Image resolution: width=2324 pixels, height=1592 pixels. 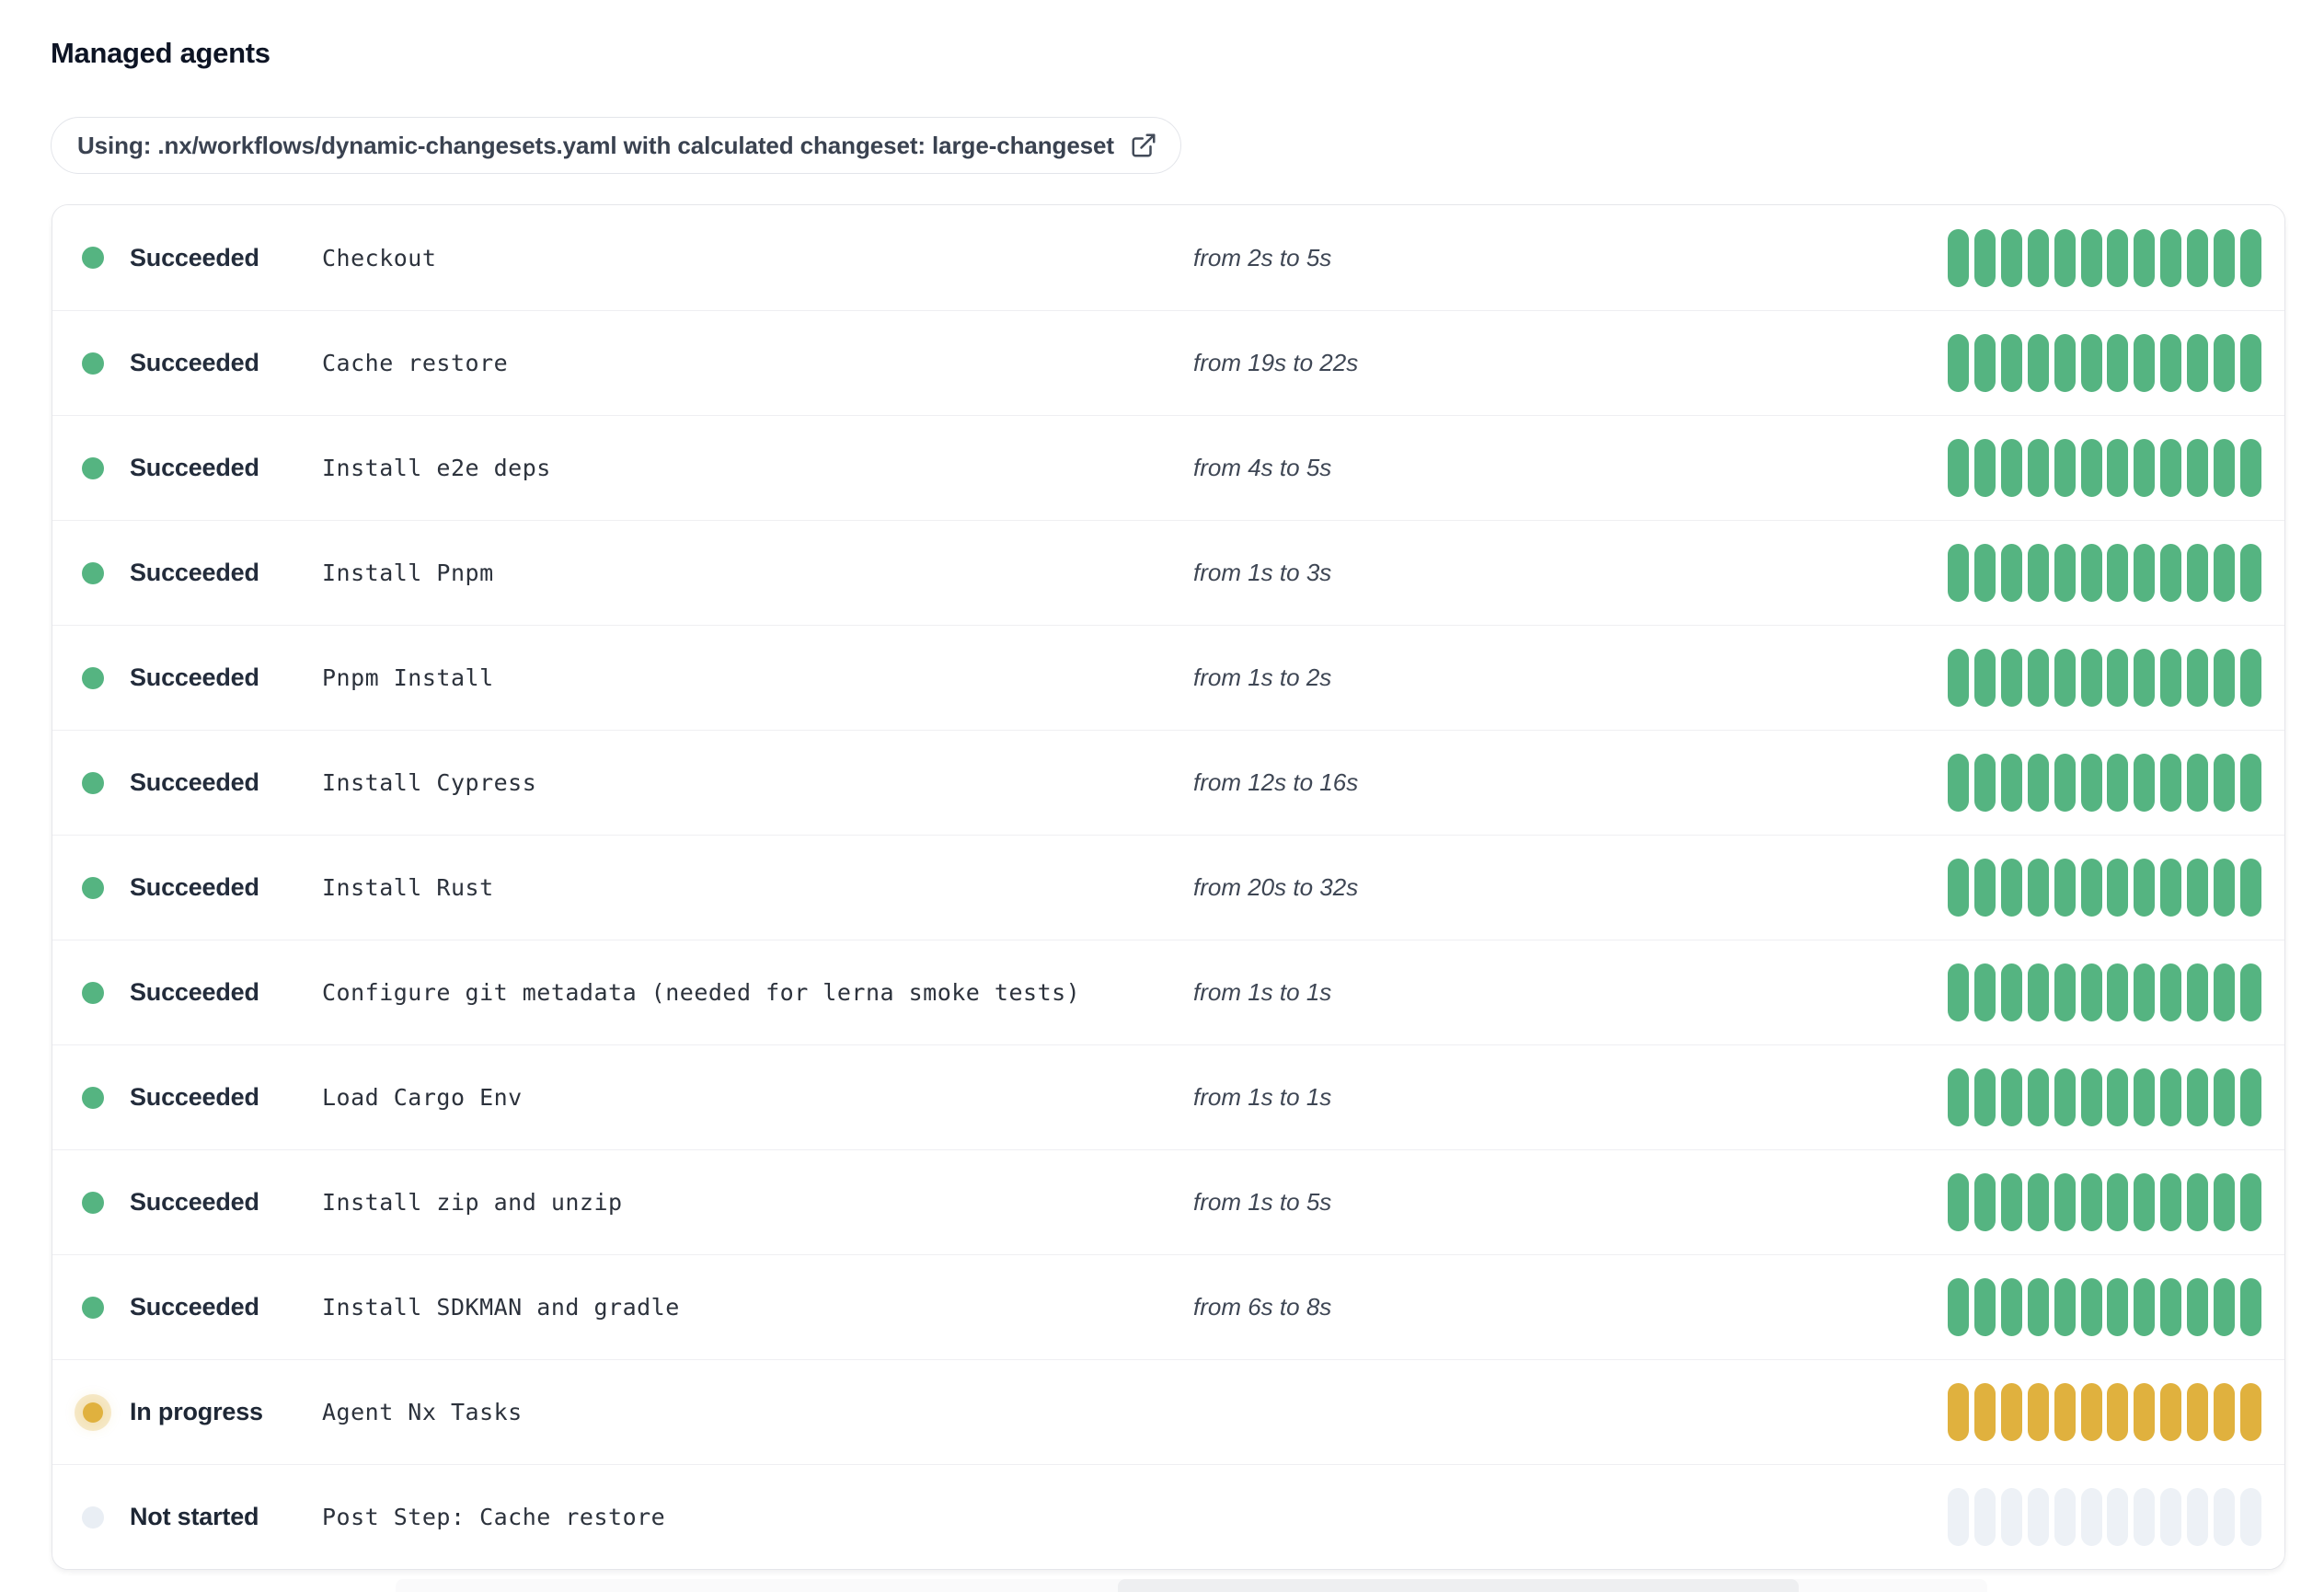 What do you see at coordinates (1168, 1516) in the screenshot?
I see `agent-step-row: Not started Post Step: Cache restore` at bounding box center [1168, 1516].